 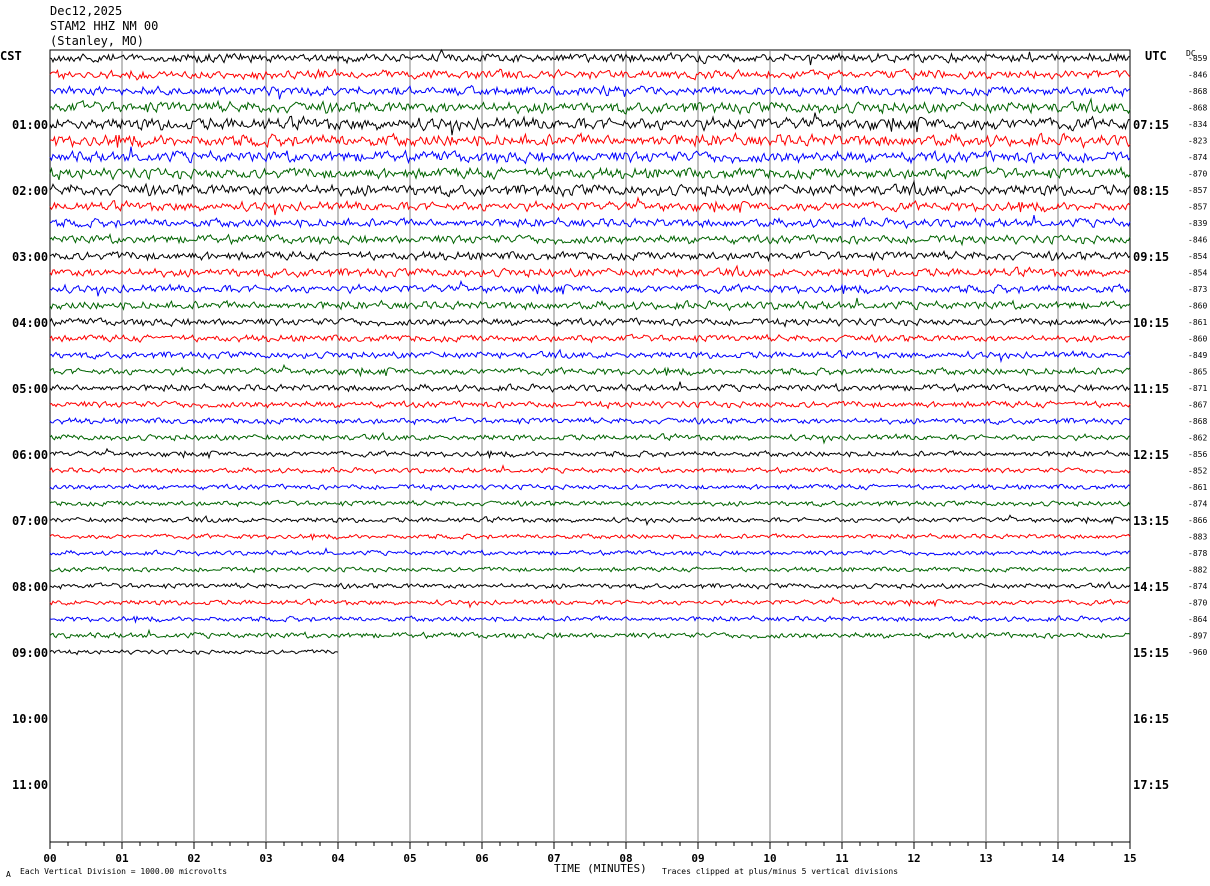 What do you see at coordinates (193, 858) in the screenshot?
I see `x-tick-label: 02` at bounding box center [193, 858].